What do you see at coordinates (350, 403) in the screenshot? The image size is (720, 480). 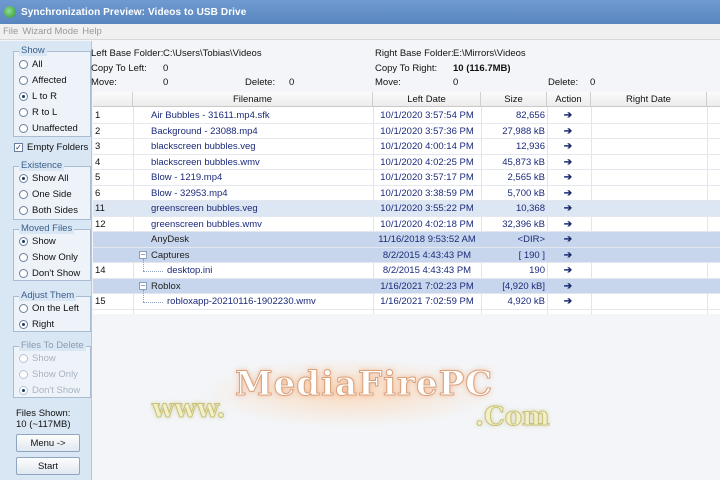 I see `watermark: MediaFirePC www. .Com` at bounding box center [350, 403].